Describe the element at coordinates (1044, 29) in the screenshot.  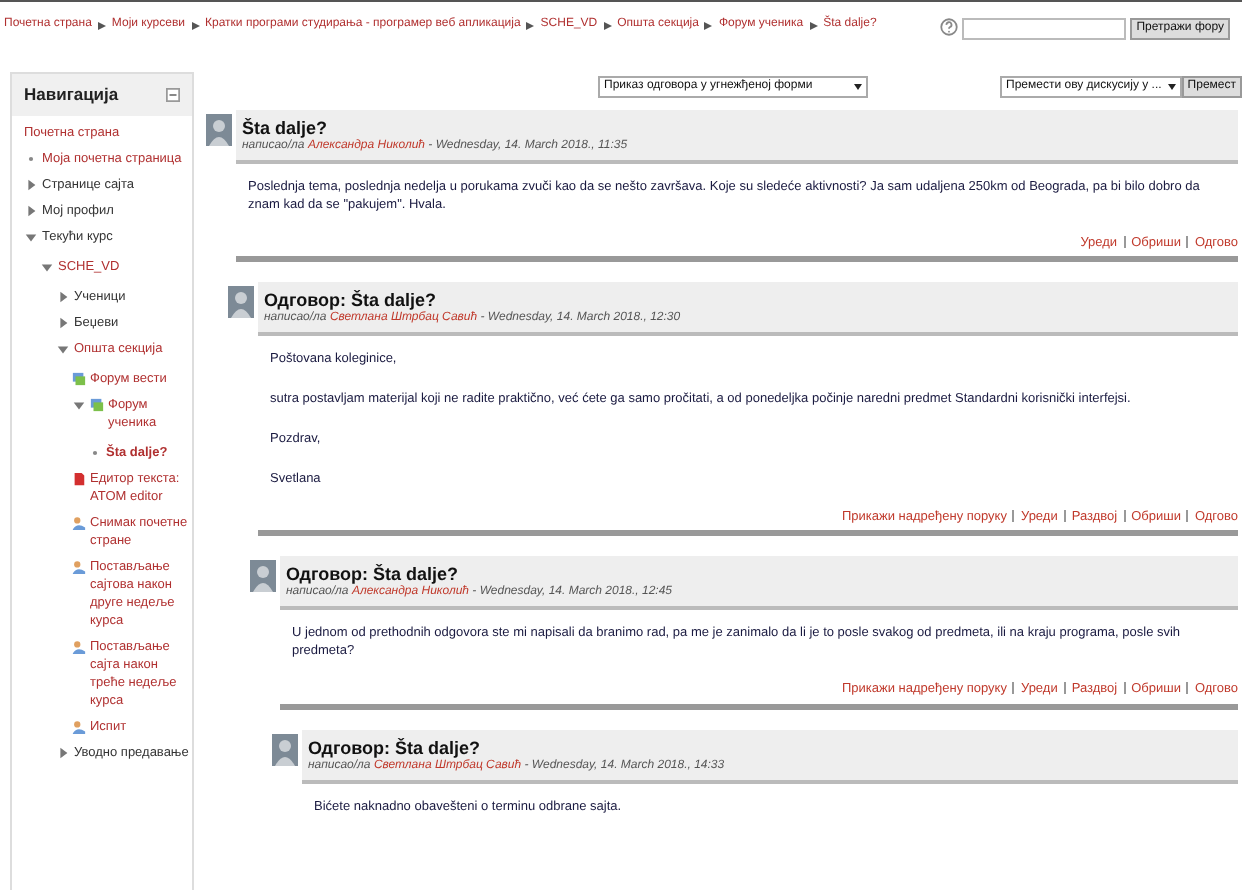
I see `search-field` at that location.